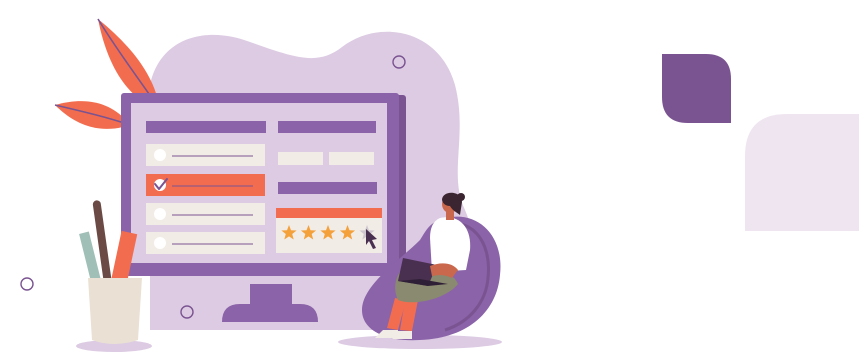 Image resolution: width=859 pixels, height=360 pixels. What do you see at coordinates (329, 230) in the screenshot?
I see `star-rating-card` at bounding box center [329, 230].